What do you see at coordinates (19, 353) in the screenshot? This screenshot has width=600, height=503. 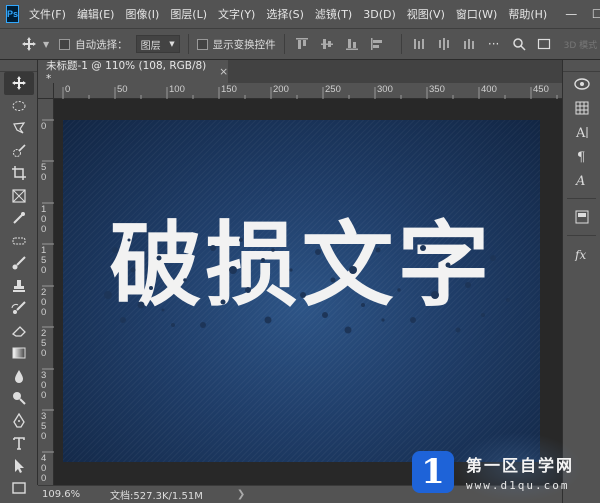 I see `gradient-tool-icon` at bounding box center [19, 353].